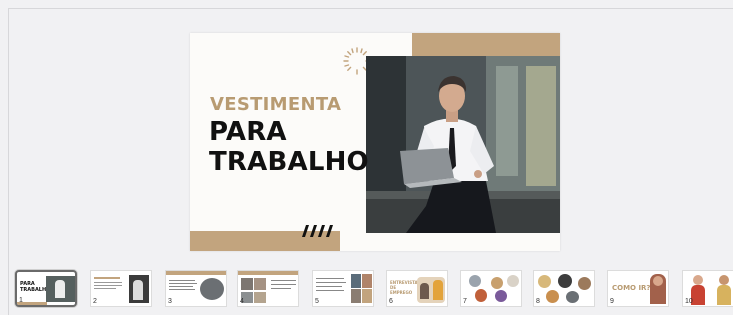 This screenshot has width=733, height=315. I want to click on thumbnail-number: 3, so click(170, 301).